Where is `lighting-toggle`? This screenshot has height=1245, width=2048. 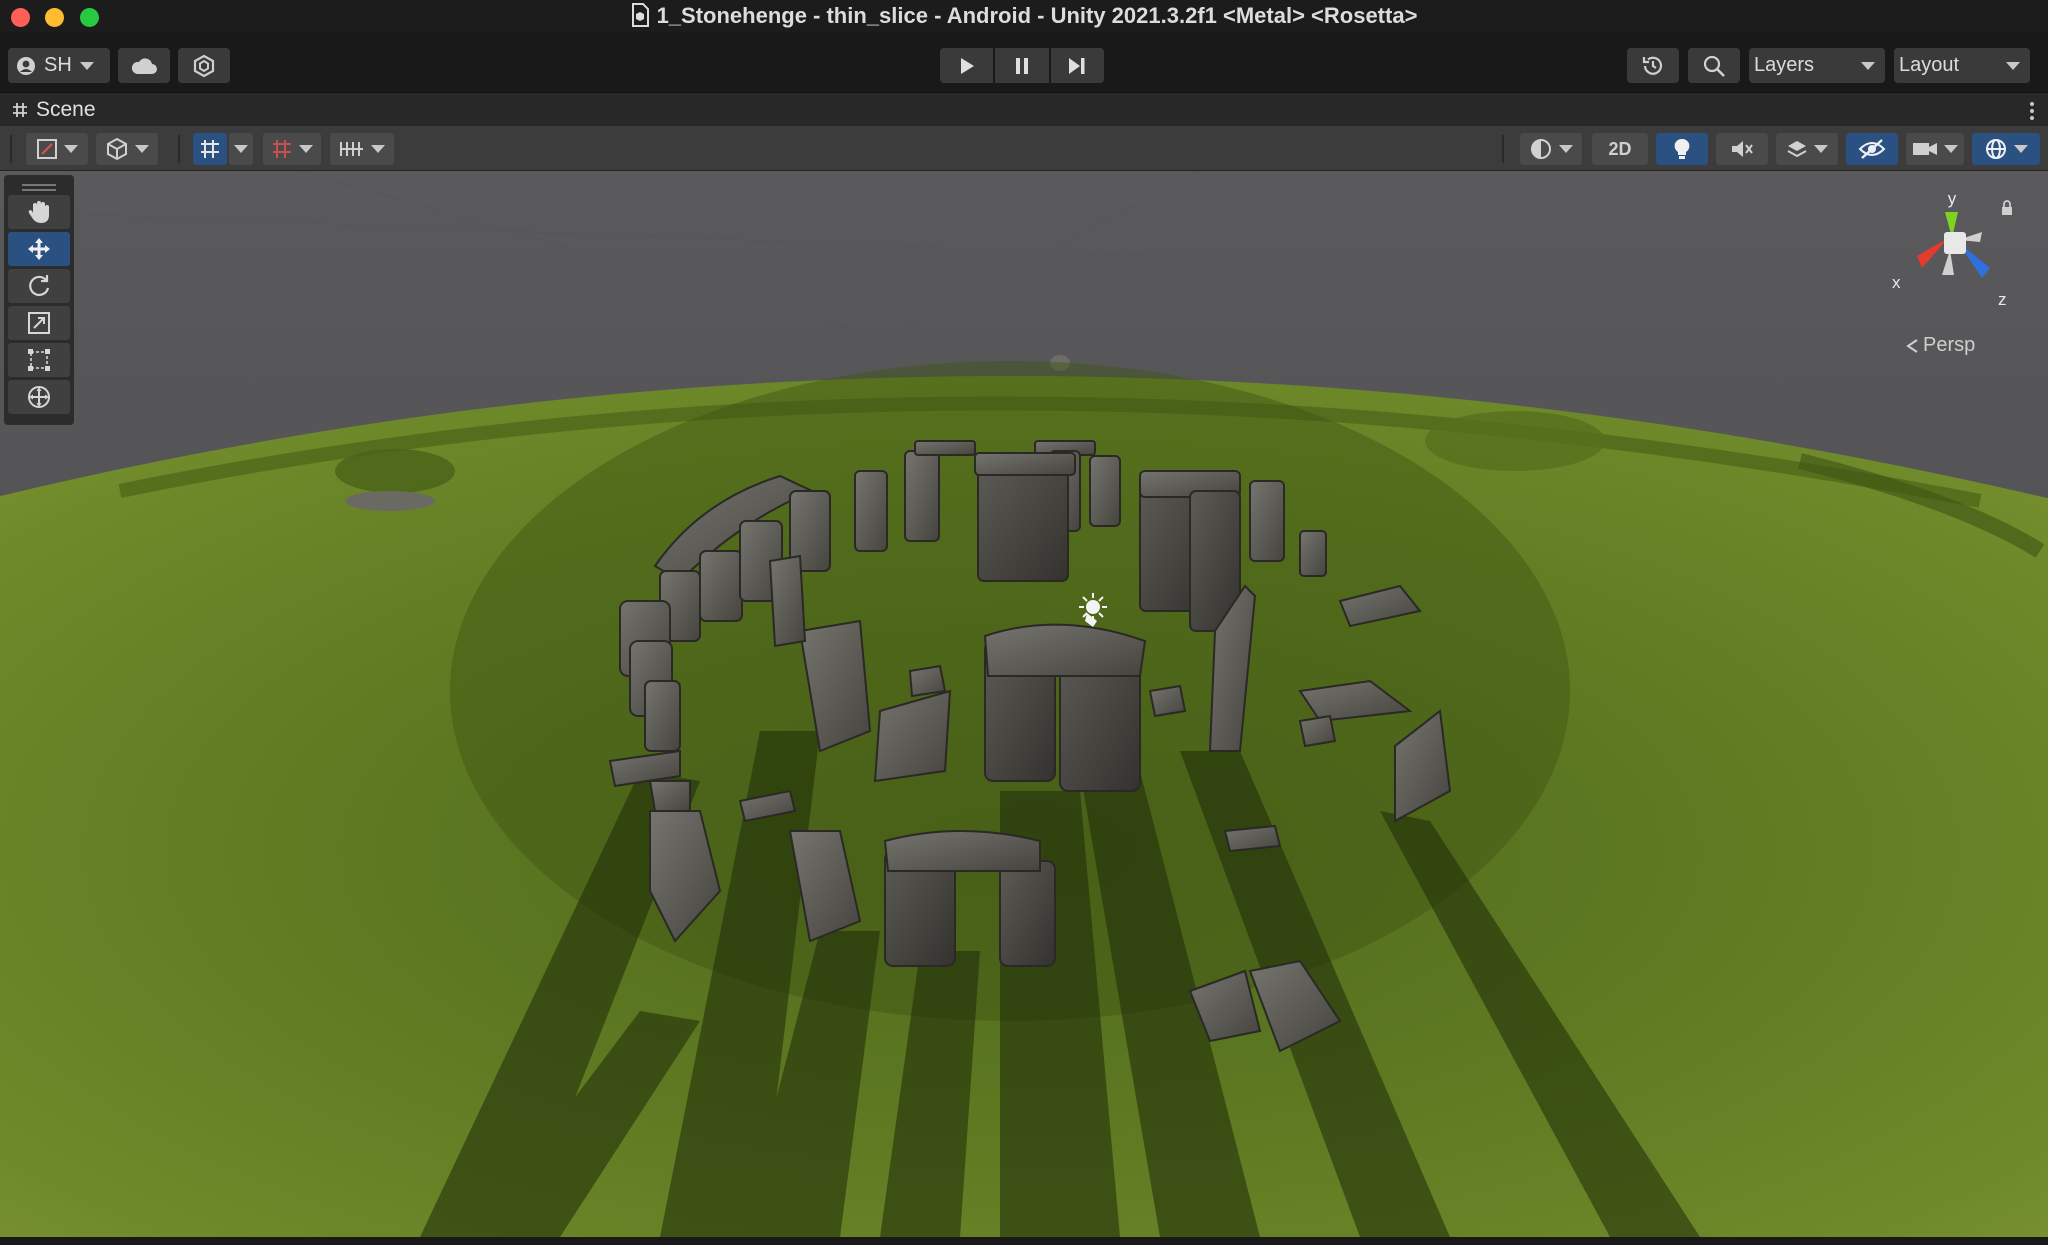
lighting-toggle is located at coordinates (1682, 149).